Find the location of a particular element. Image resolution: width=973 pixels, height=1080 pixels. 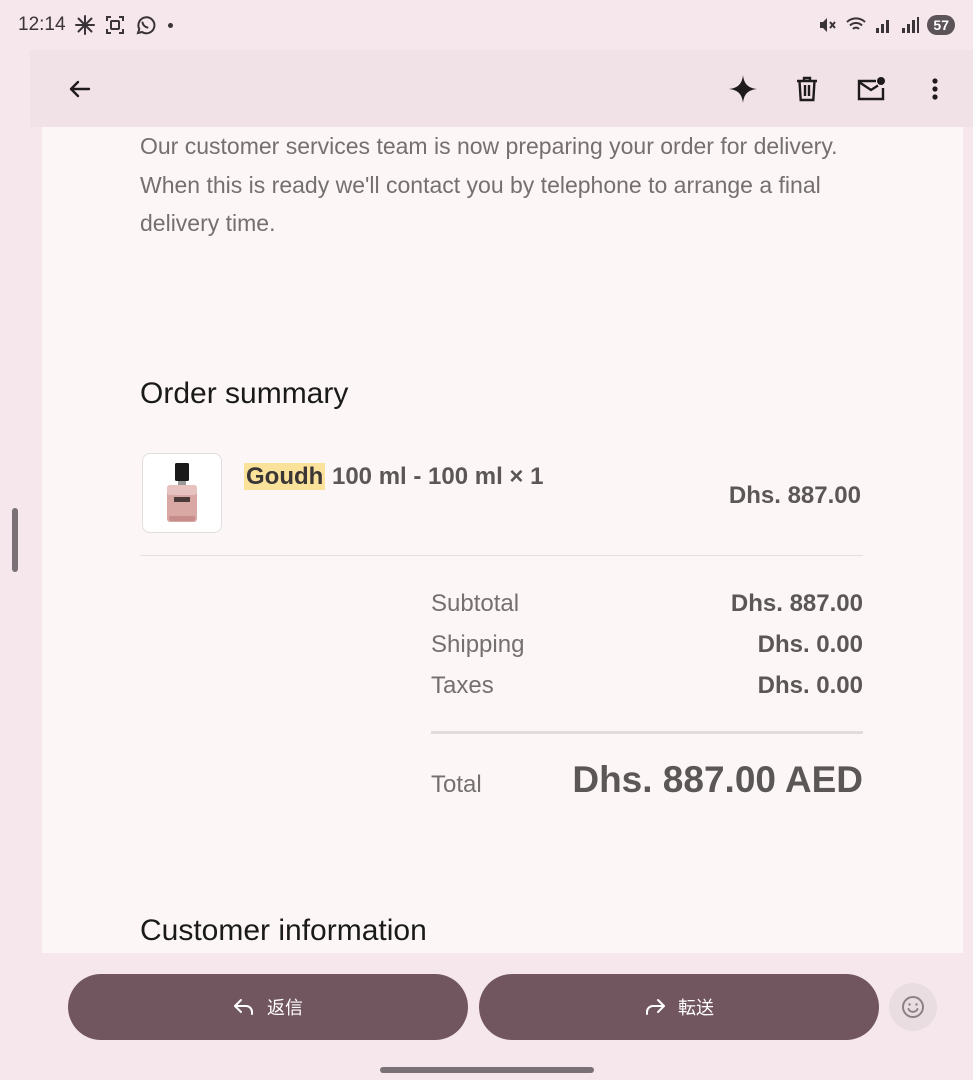

forward-button: 転送 is located at coordinates (679, 1007).